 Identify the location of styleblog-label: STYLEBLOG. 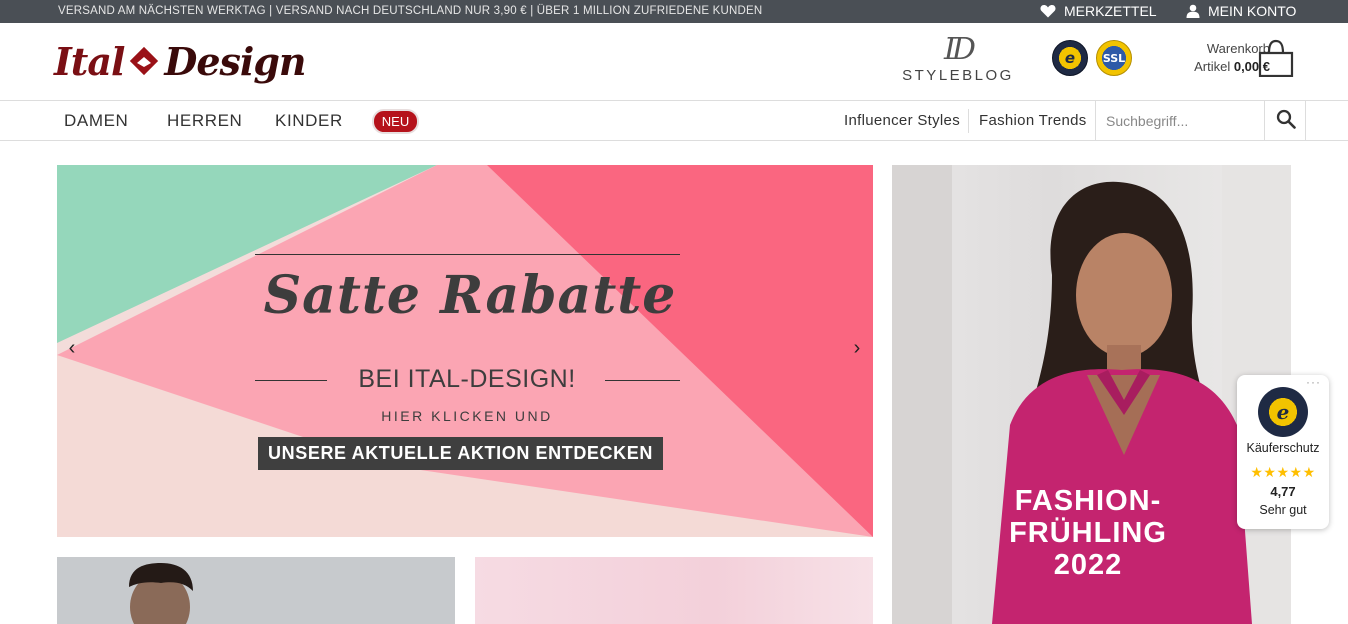
(958, 75).